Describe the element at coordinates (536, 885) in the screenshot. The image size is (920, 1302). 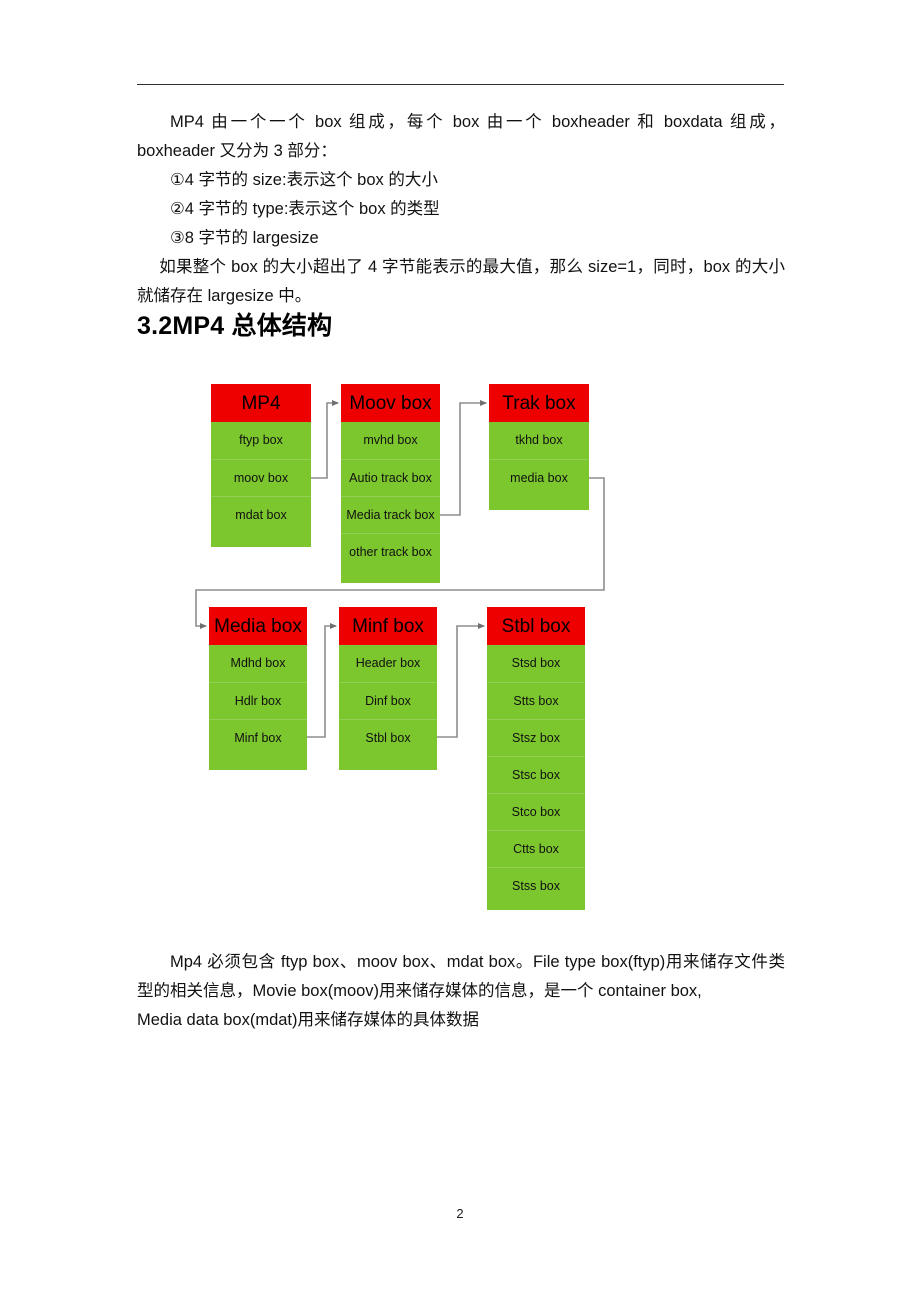
I see `group-stbl-row-stss: Stss box` at that location.